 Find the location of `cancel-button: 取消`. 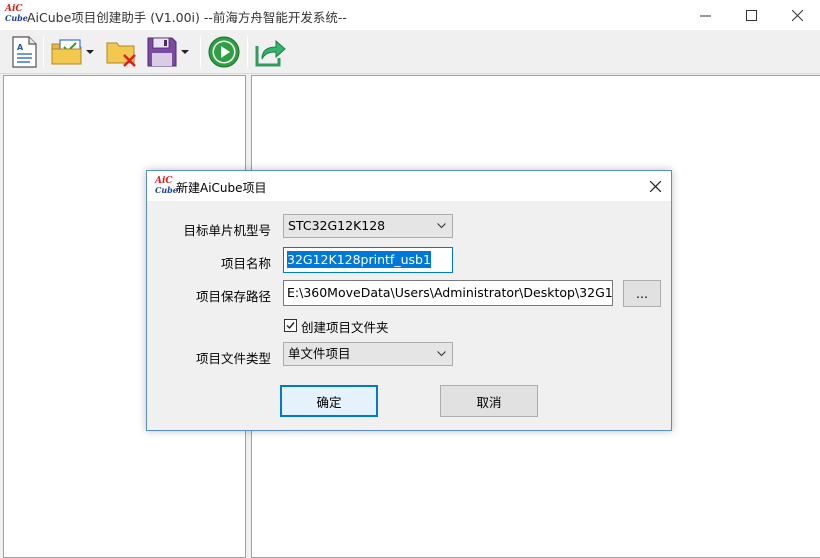

cancel-button: 取消 is located at coordinates (489, 401).